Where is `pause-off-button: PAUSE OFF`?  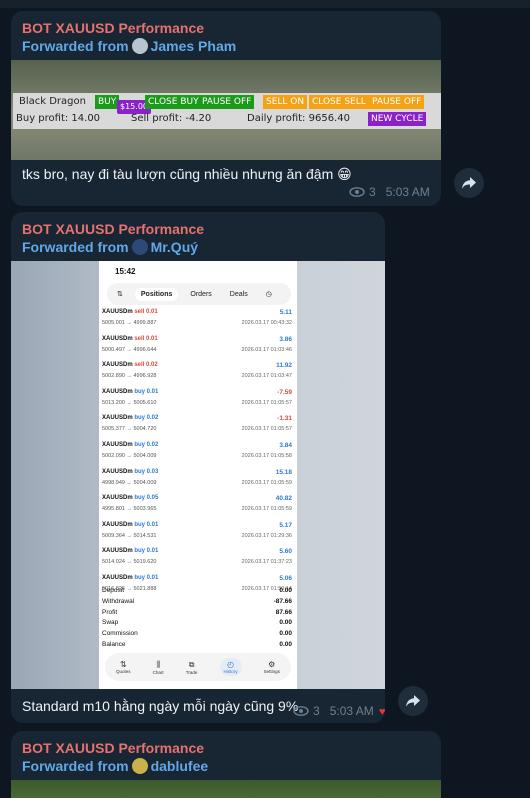
pause-off-button: PAUSE OFF is located at coordinates (227, 102).